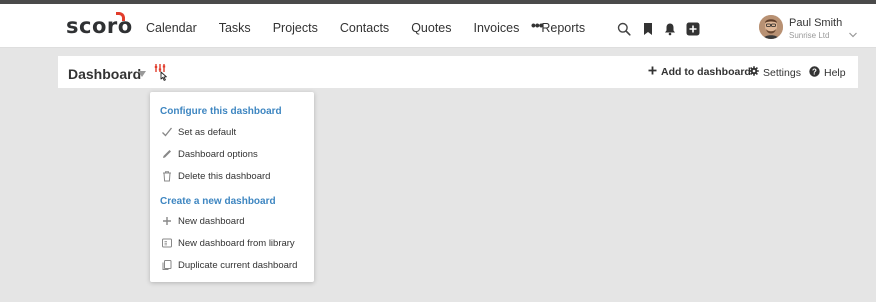 The image size is (876, 302). Describe the element at coordinates (171, 28) in the screenshot. I see `nav-calendar: Calendar` at that location.